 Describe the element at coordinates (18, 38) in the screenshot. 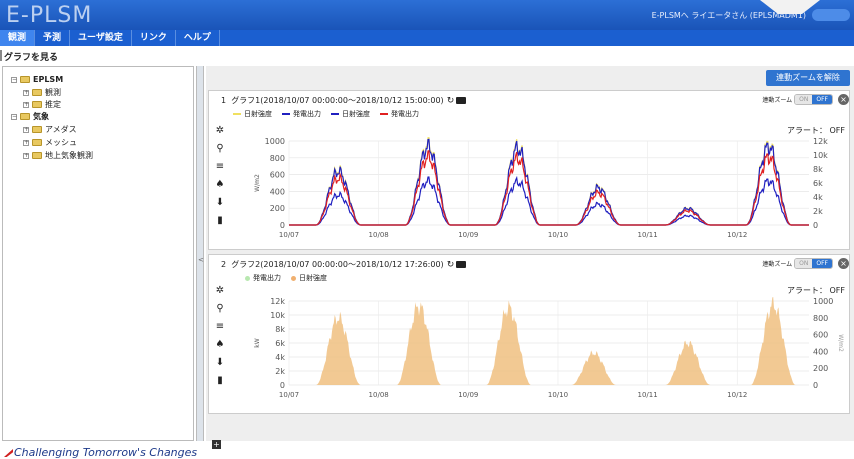

I see `menu-observation: 観測` at that location.